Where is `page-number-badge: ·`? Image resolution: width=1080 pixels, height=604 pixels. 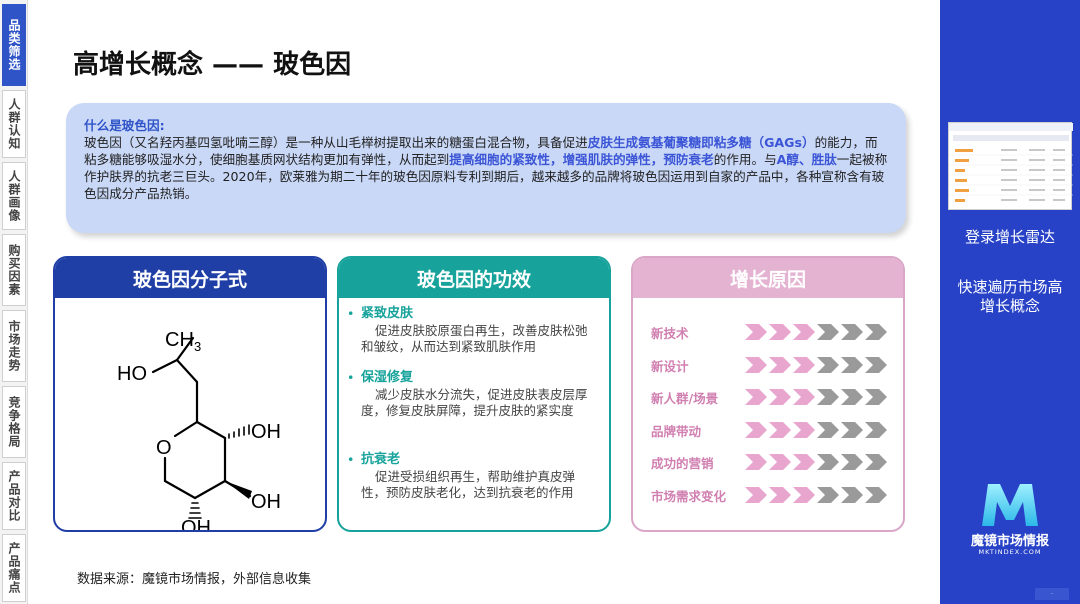
page-number-badge: · is located at coordinates (1052, 594).